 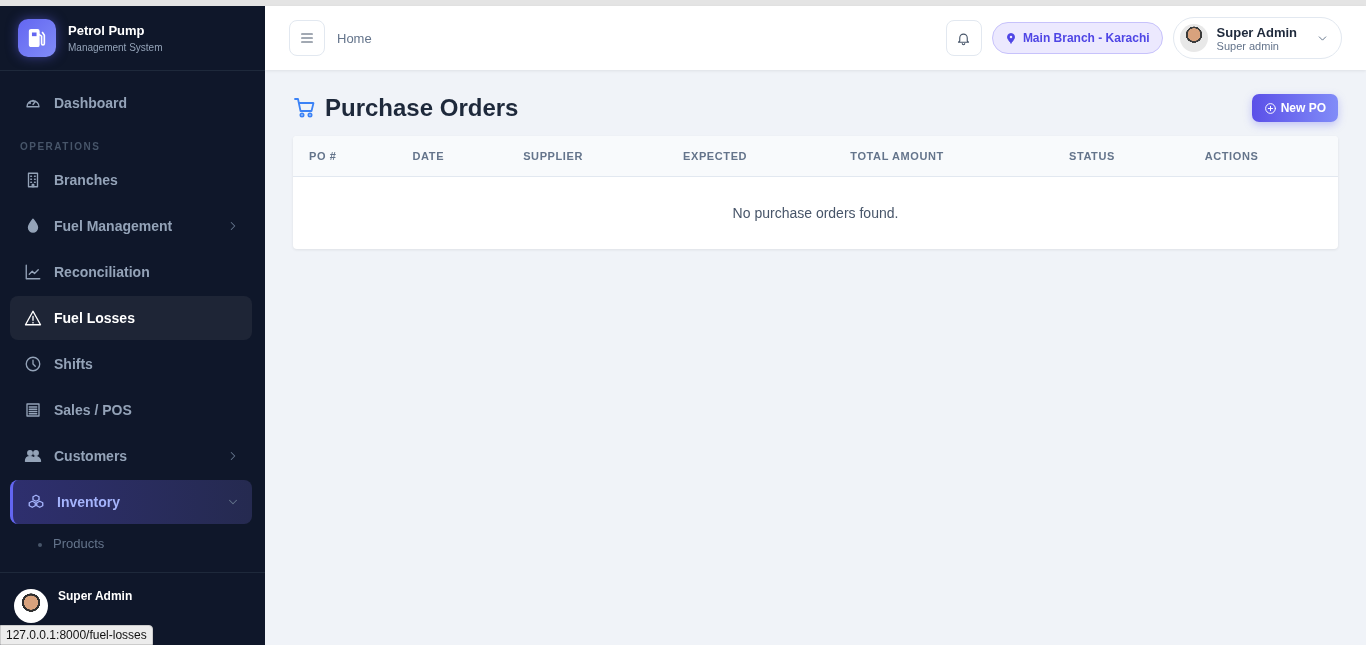 What do you see at coordinates (1247, 45) in the screenshot?
I see `user-role: Super admin` at bounding box center [1247, 45].